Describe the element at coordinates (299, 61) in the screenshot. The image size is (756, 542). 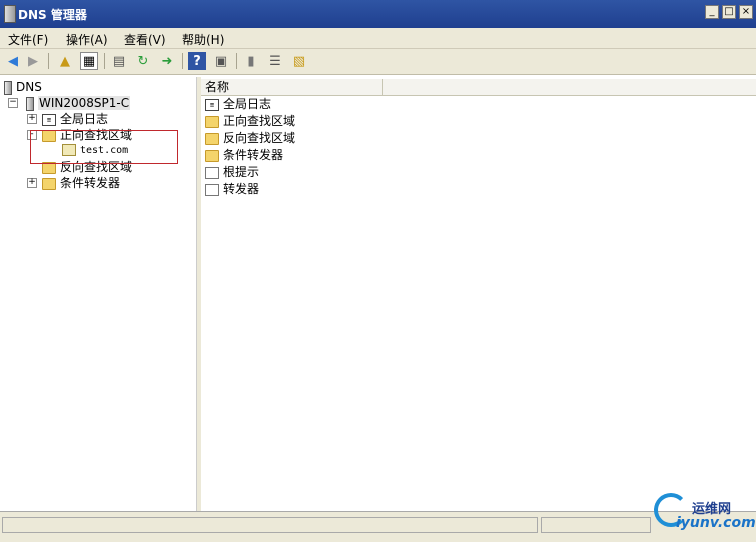
I see `zone-icon: ▧` at that location.